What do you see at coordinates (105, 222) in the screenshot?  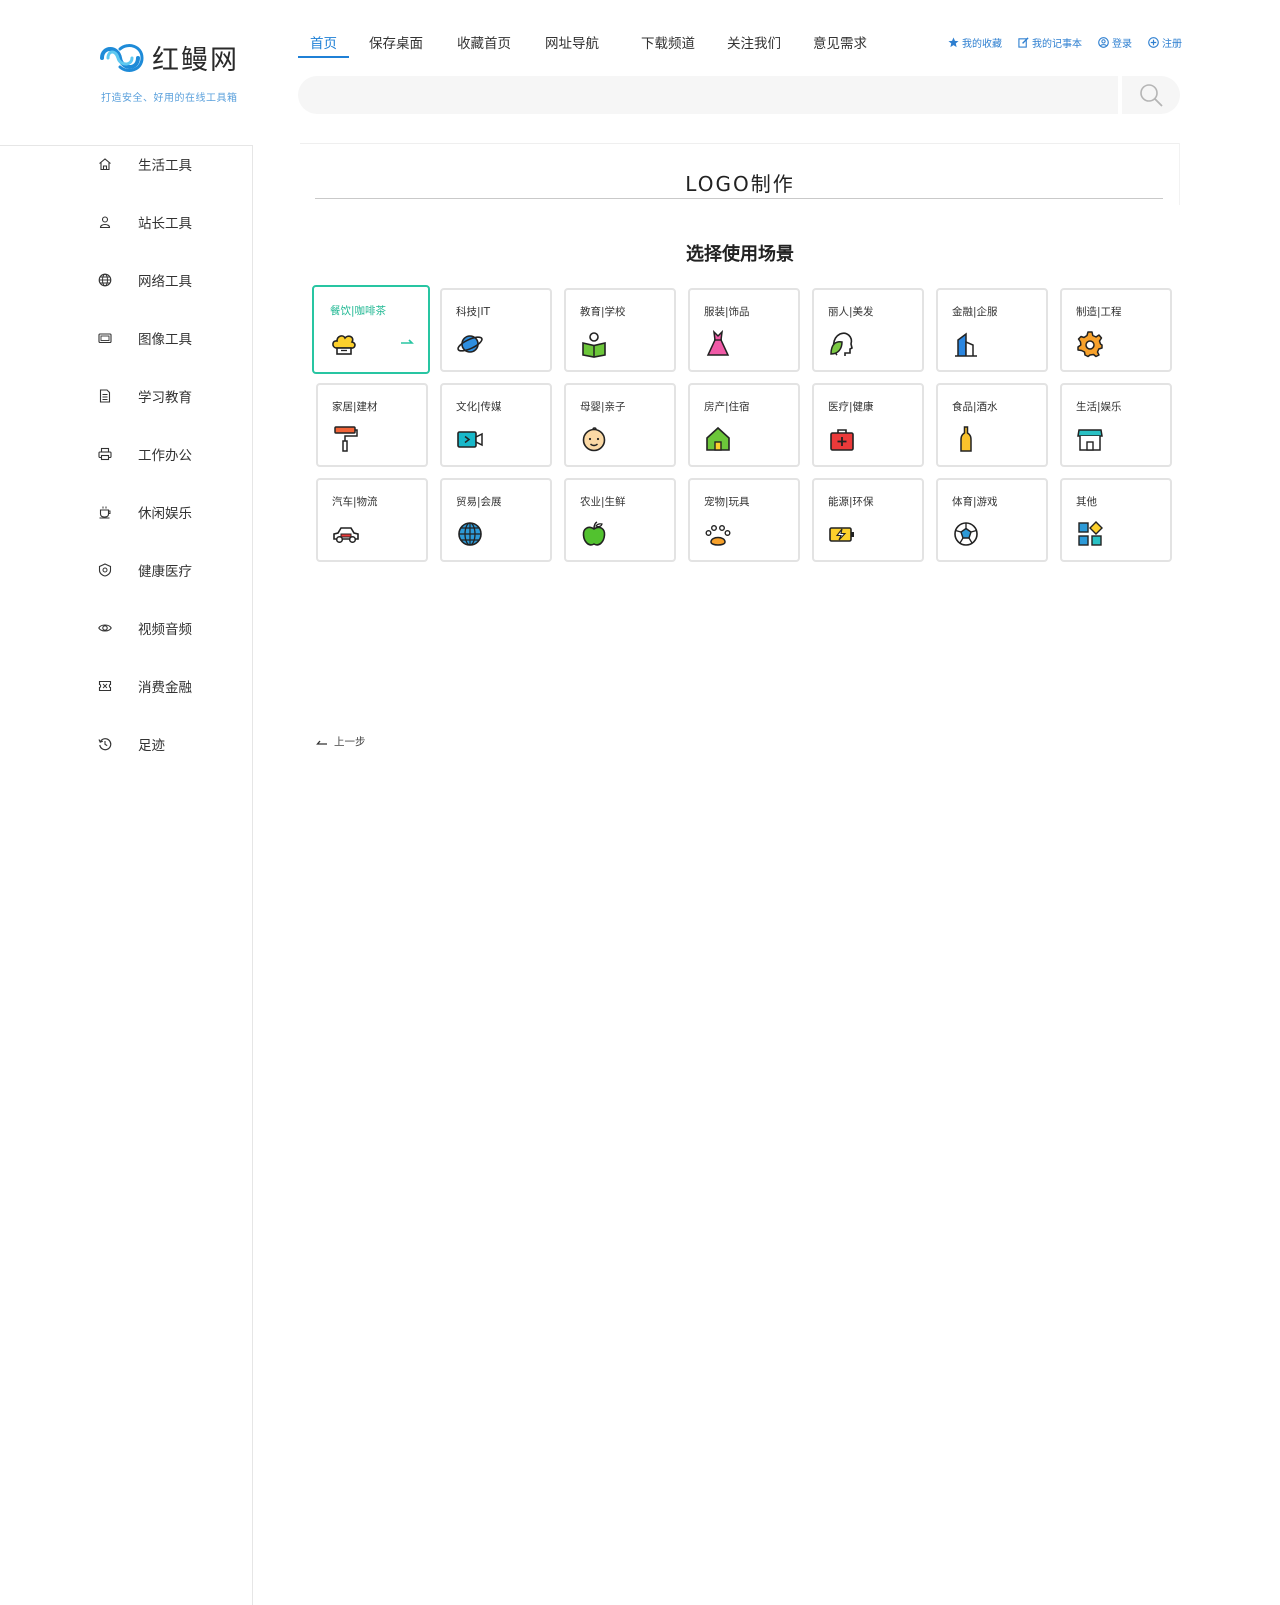 I see `user-icon` at bounding box center [105, 222].